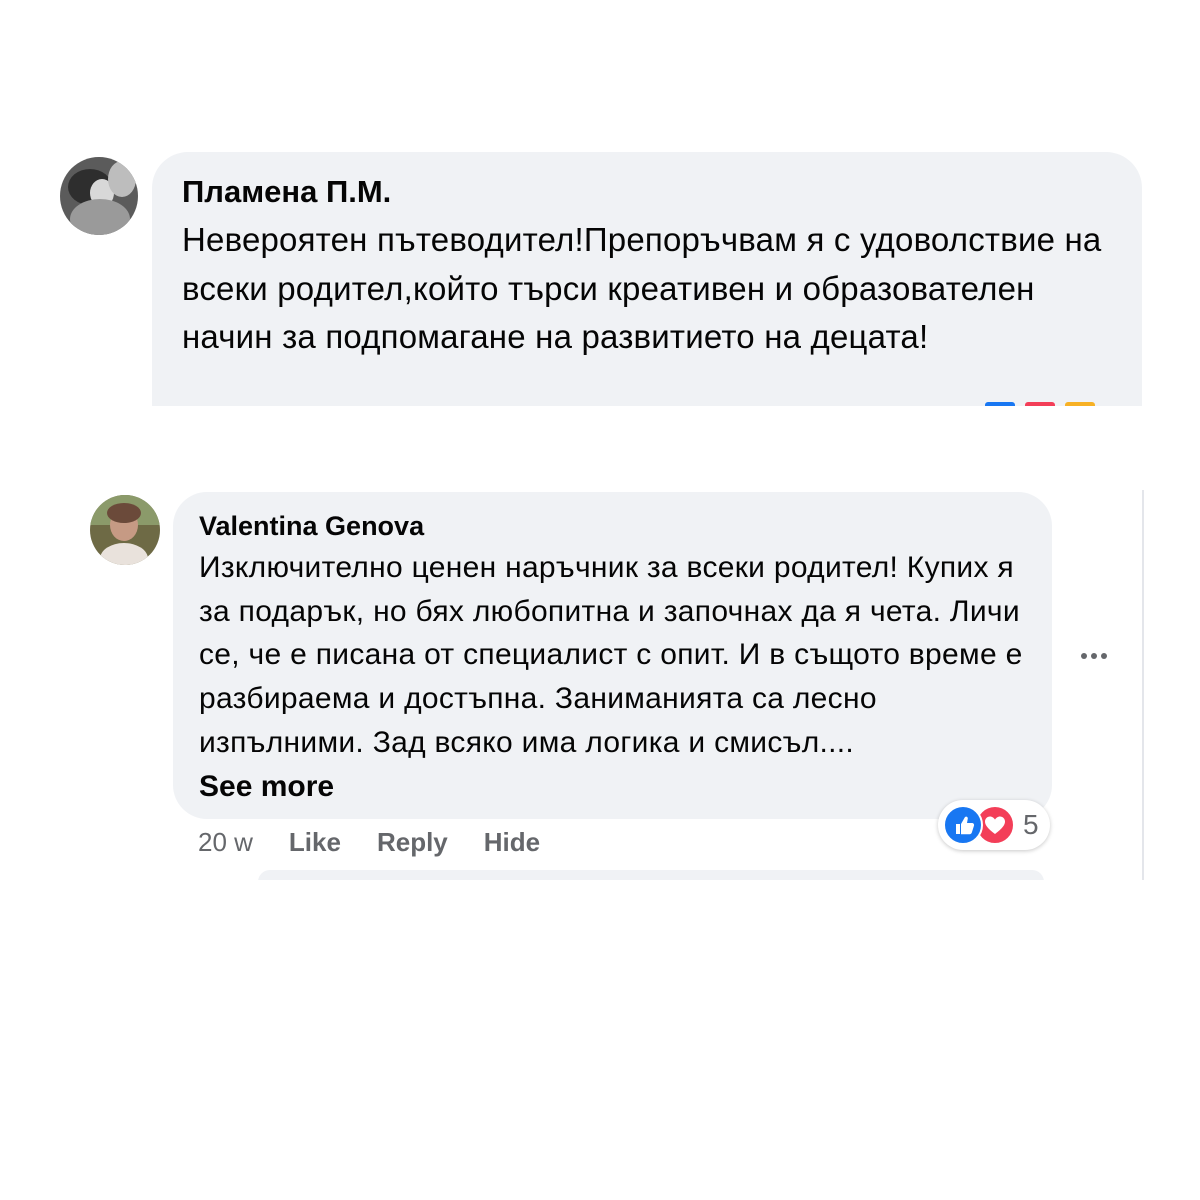 The image size is (1200, 1200). What do you see at coordinates (963, 825) in the screenshot?
I see `like-reaction-icon` at bounding box center [963, 825].